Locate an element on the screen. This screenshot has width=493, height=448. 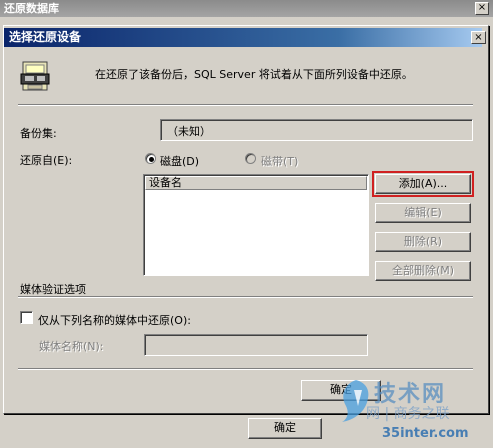
media-verify-label: 媒体验证选项 is located at coordinates (53, 289).